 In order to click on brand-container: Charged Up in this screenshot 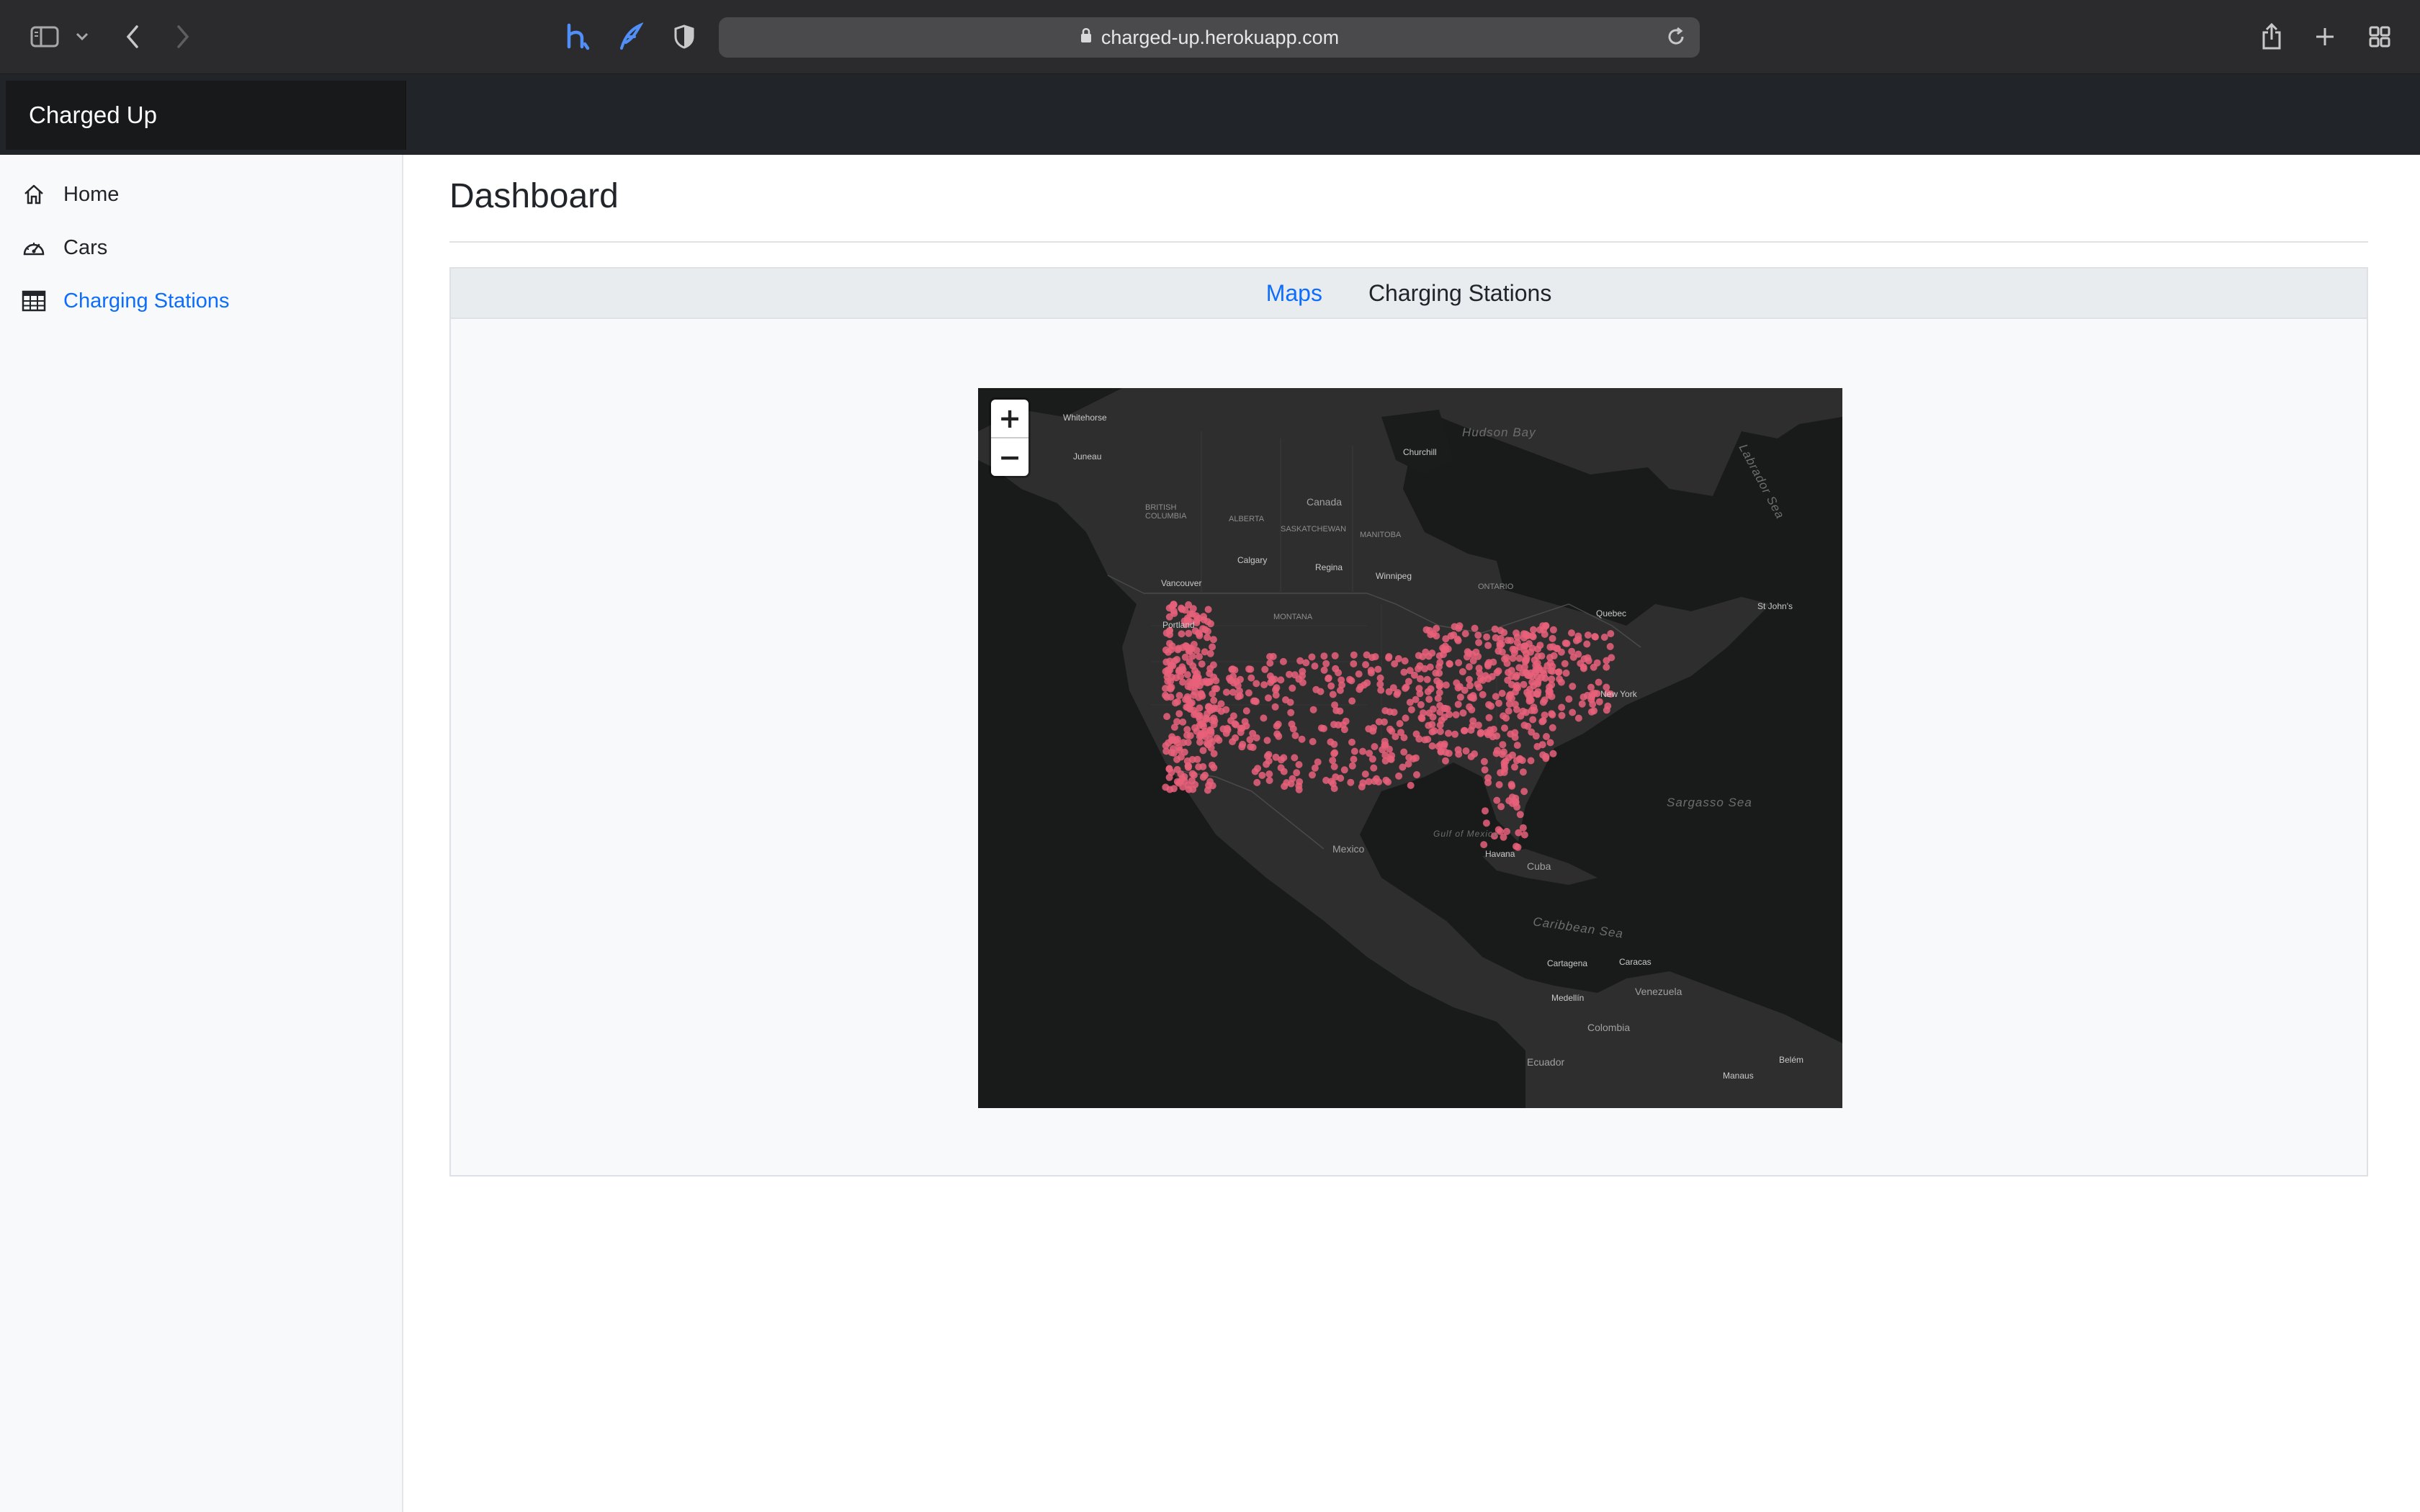, I will do `click(206, 115)`.